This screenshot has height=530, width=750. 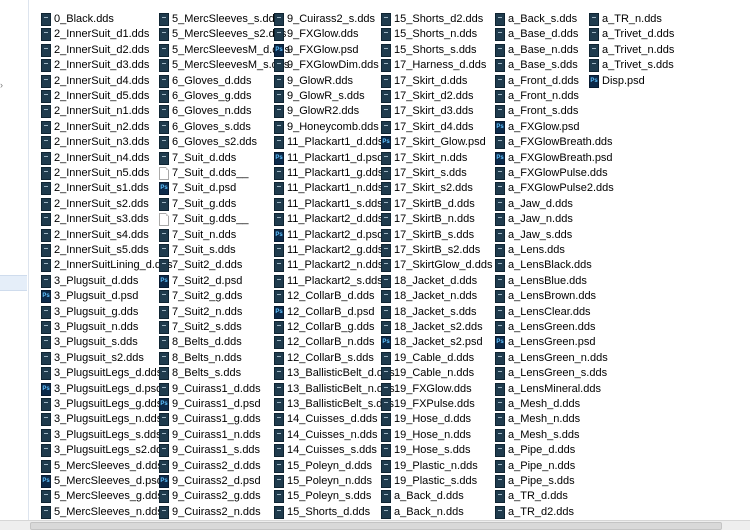 What do you see at coordinates (204, 203) in the screenshot?
I see `file-name: 7_Suit_g.dds` at bounding box center [204, 203].